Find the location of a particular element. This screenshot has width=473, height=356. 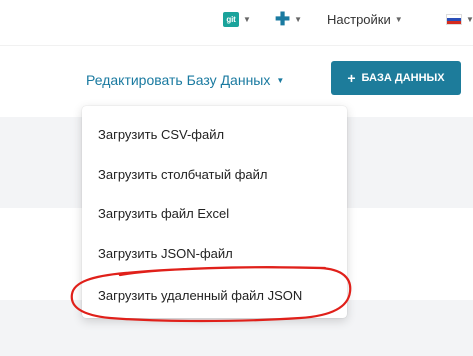

edit-database-dropdown: Редактировать Базу Данных ▼ is located at coordinates (185, 80).